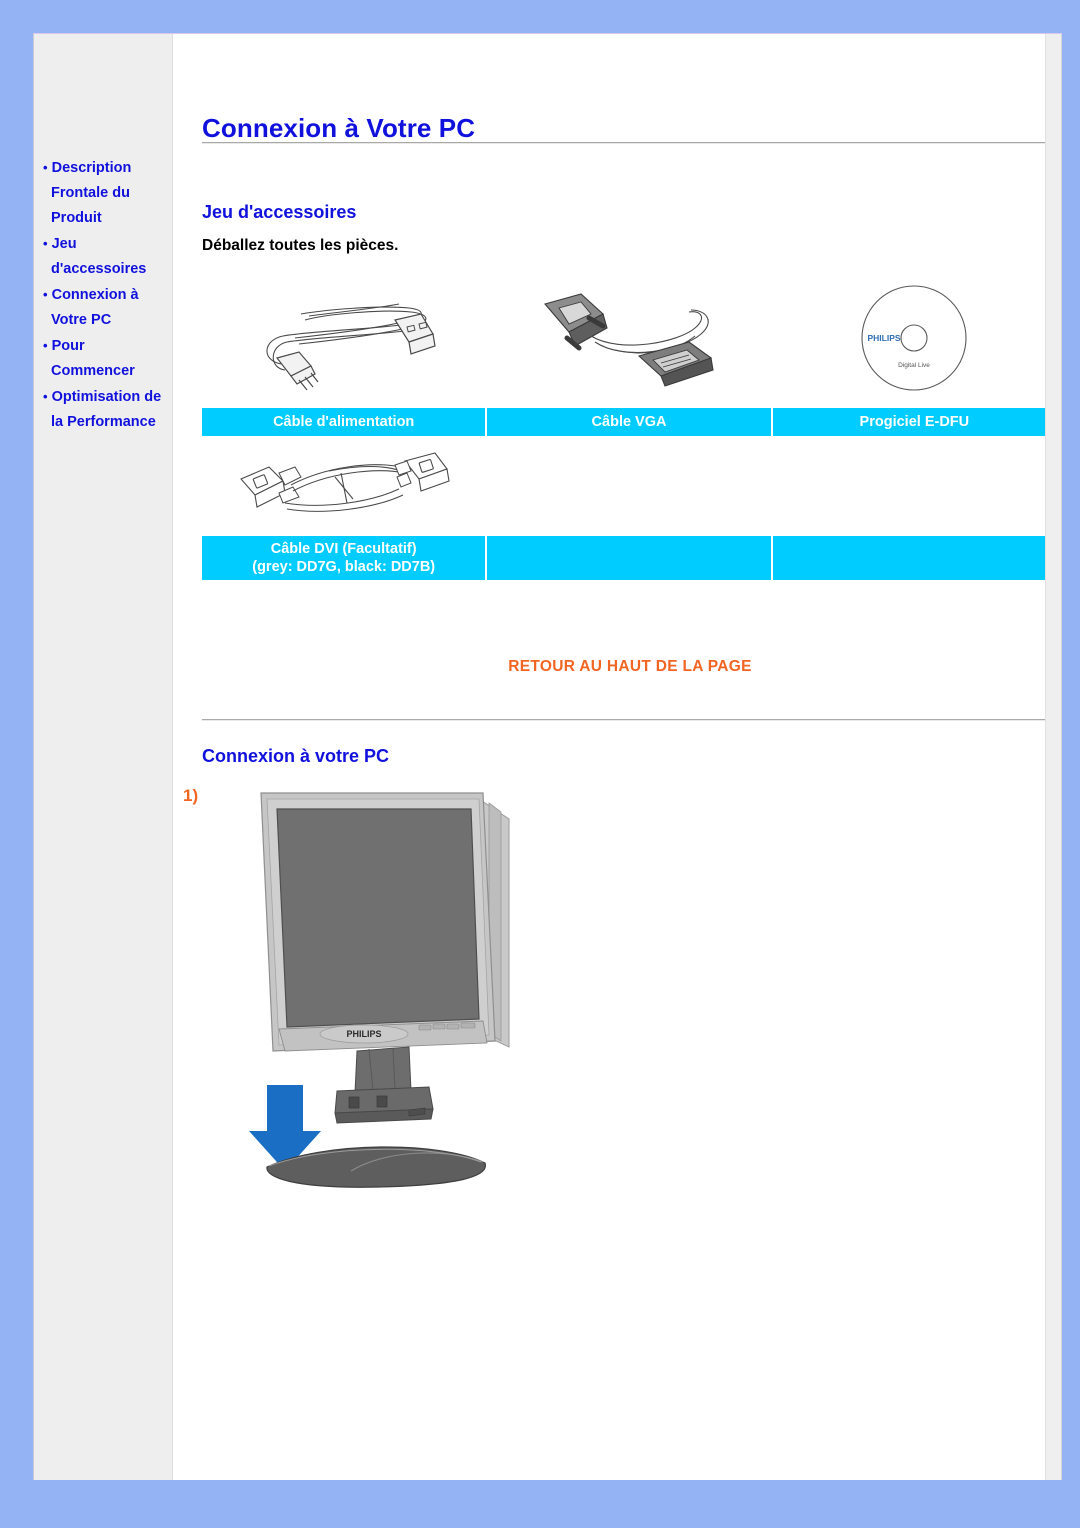 The width and height of the screenshot is (1080, 1528). I want to click on sidebar-item-pour-commencer: • Pour Commencer, so click(107, 358).